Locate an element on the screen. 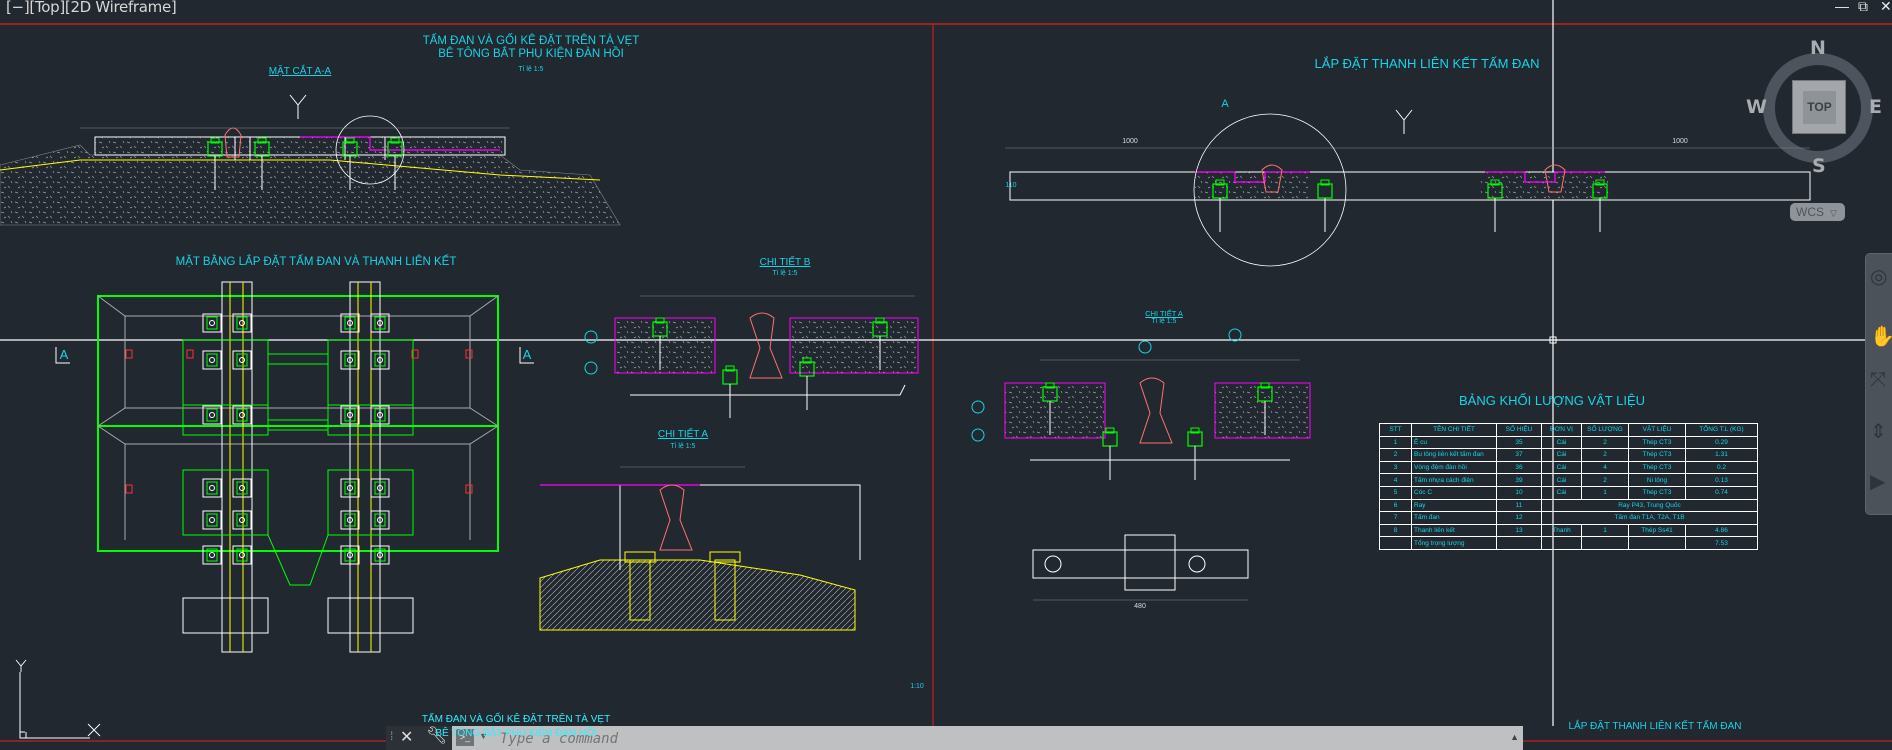 The height and width of the screenshot is (750, 1892). viewcube-top-label: TOP is located at coordinates (1819, 107).